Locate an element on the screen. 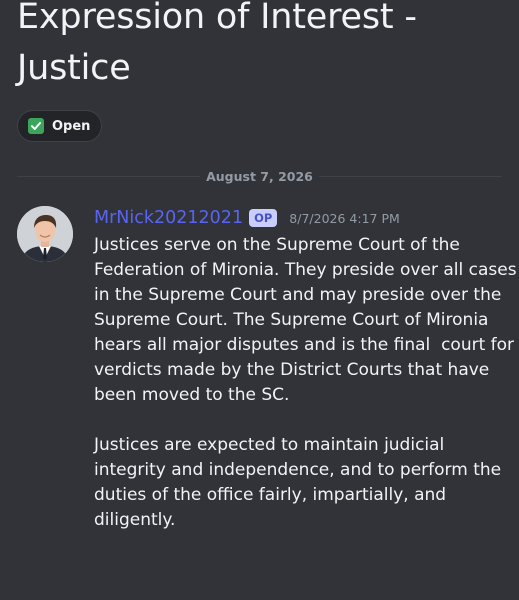  op-badge: OP is located at coordinates (263, 218).